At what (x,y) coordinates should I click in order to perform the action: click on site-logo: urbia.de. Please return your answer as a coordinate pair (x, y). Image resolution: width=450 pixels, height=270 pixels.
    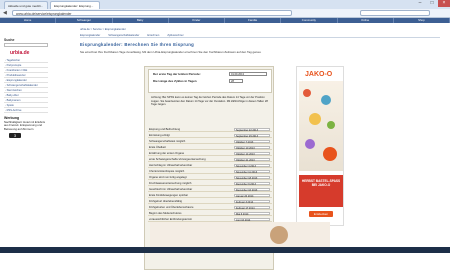
    Looking at the image, I should click on (29, 53).